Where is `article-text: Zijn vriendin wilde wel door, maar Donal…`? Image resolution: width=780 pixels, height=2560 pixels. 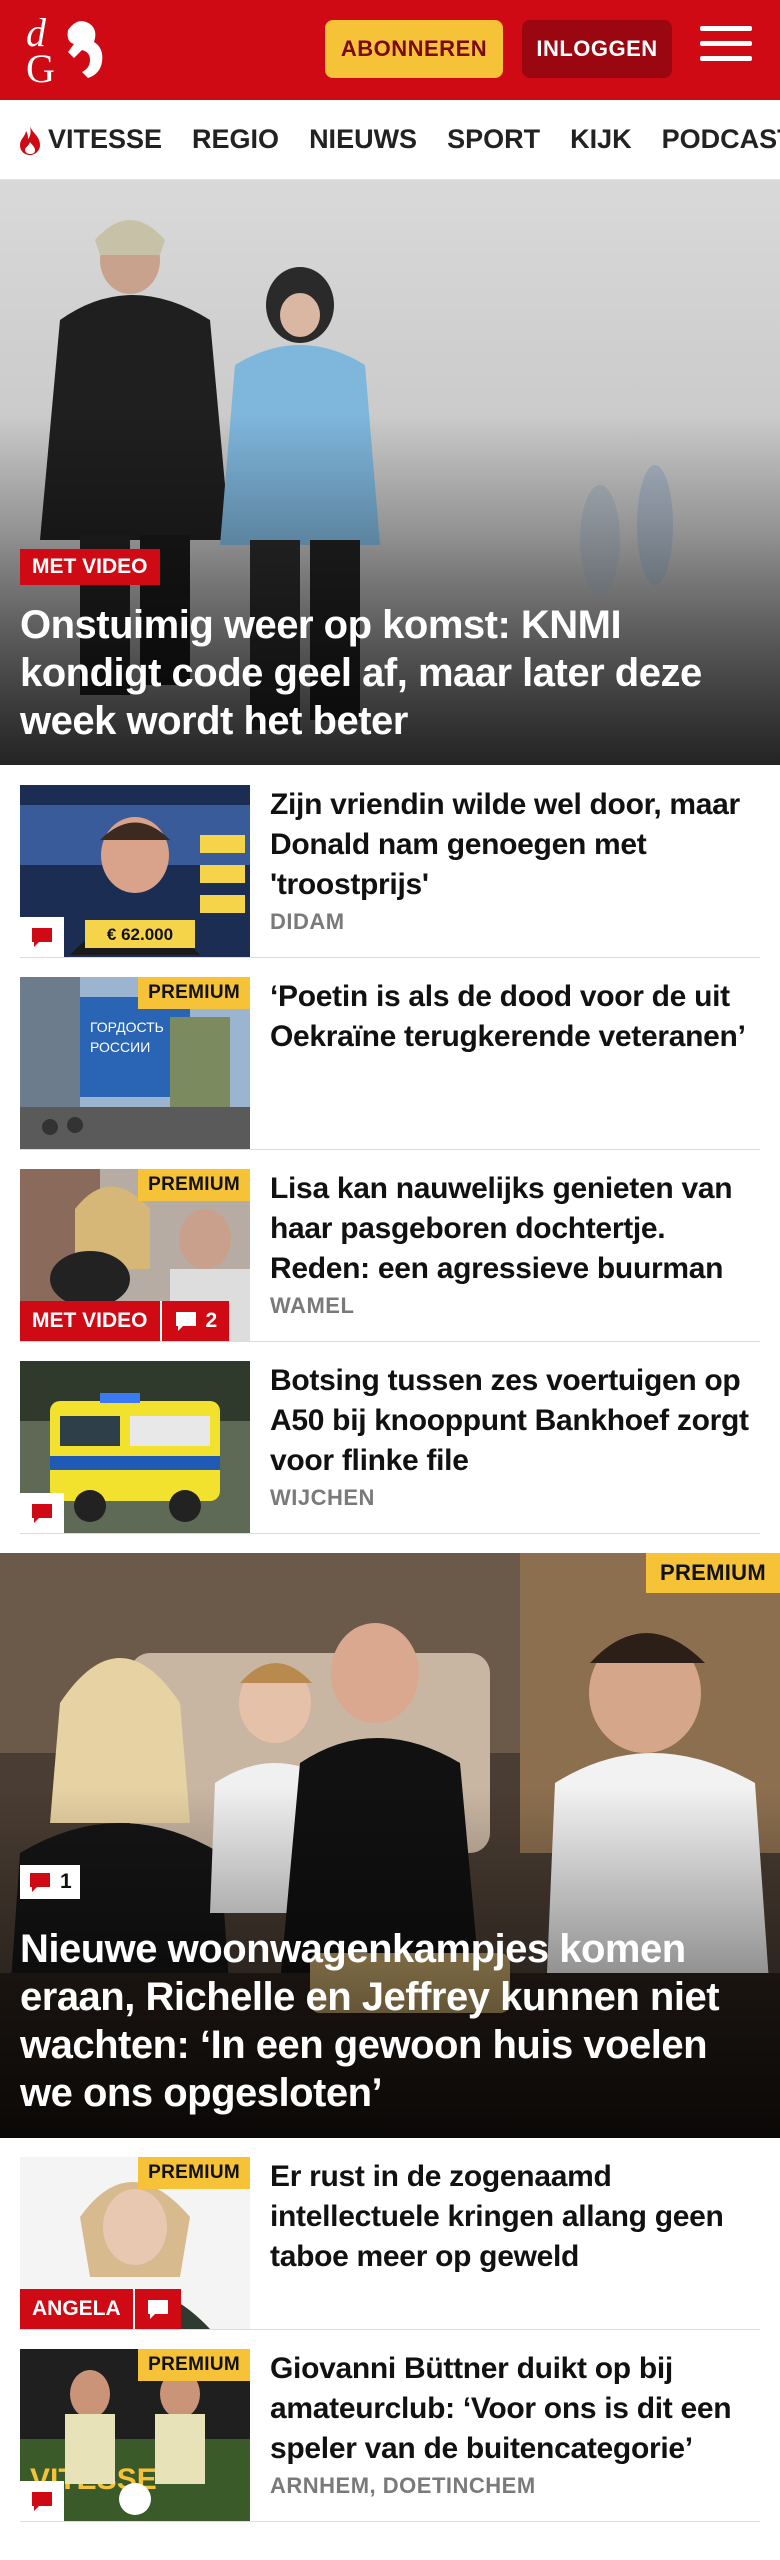 article-text: Zijn vriendin wilde wel door, maar Donal… is located at coordinates (515, 860).